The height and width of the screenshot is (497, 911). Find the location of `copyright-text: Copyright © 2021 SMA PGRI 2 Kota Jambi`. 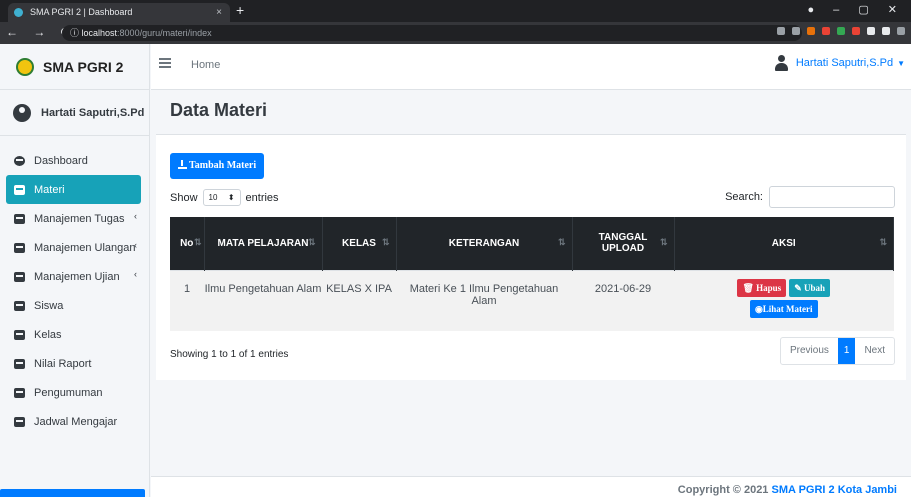

copyright-text: Copyright © 2021 SMA PGRI 2 Kota Jambi is located at coordinates (787, 490).